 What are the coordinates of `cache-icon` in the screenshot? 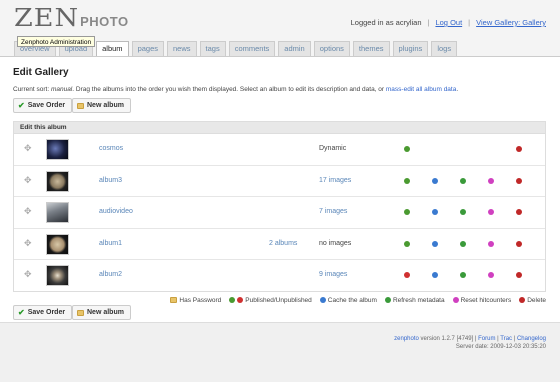 It's located at (322, 300).